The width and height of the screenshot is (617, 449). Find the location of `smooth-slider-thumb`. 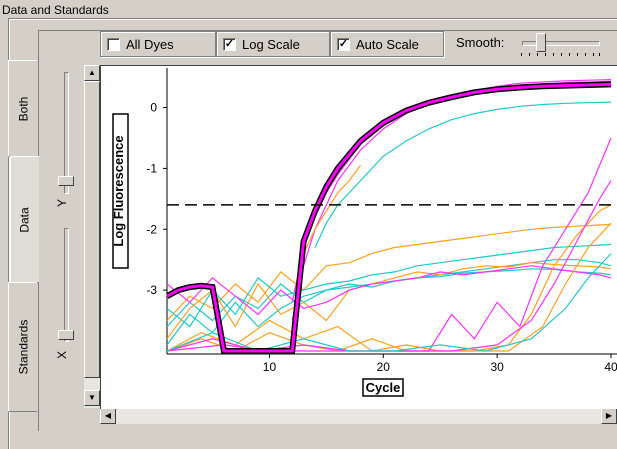

smooth-slider-thumb is located at coordinates (541, 42).